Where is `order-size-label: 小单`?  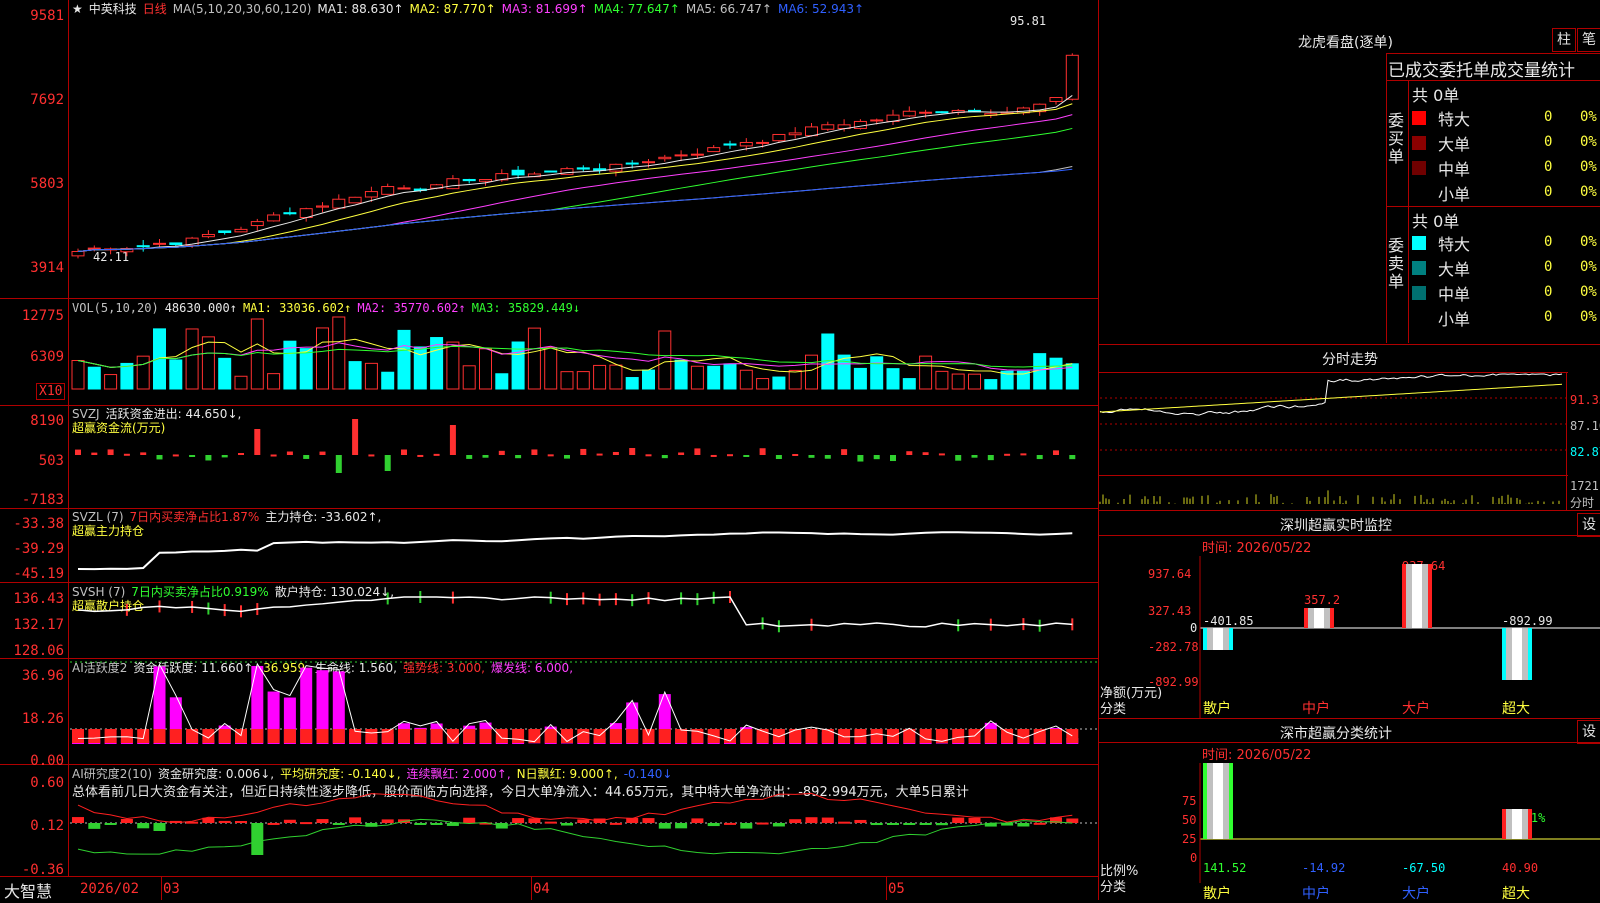 order-size-label: 小单 is located at coordinates (1454, 318).